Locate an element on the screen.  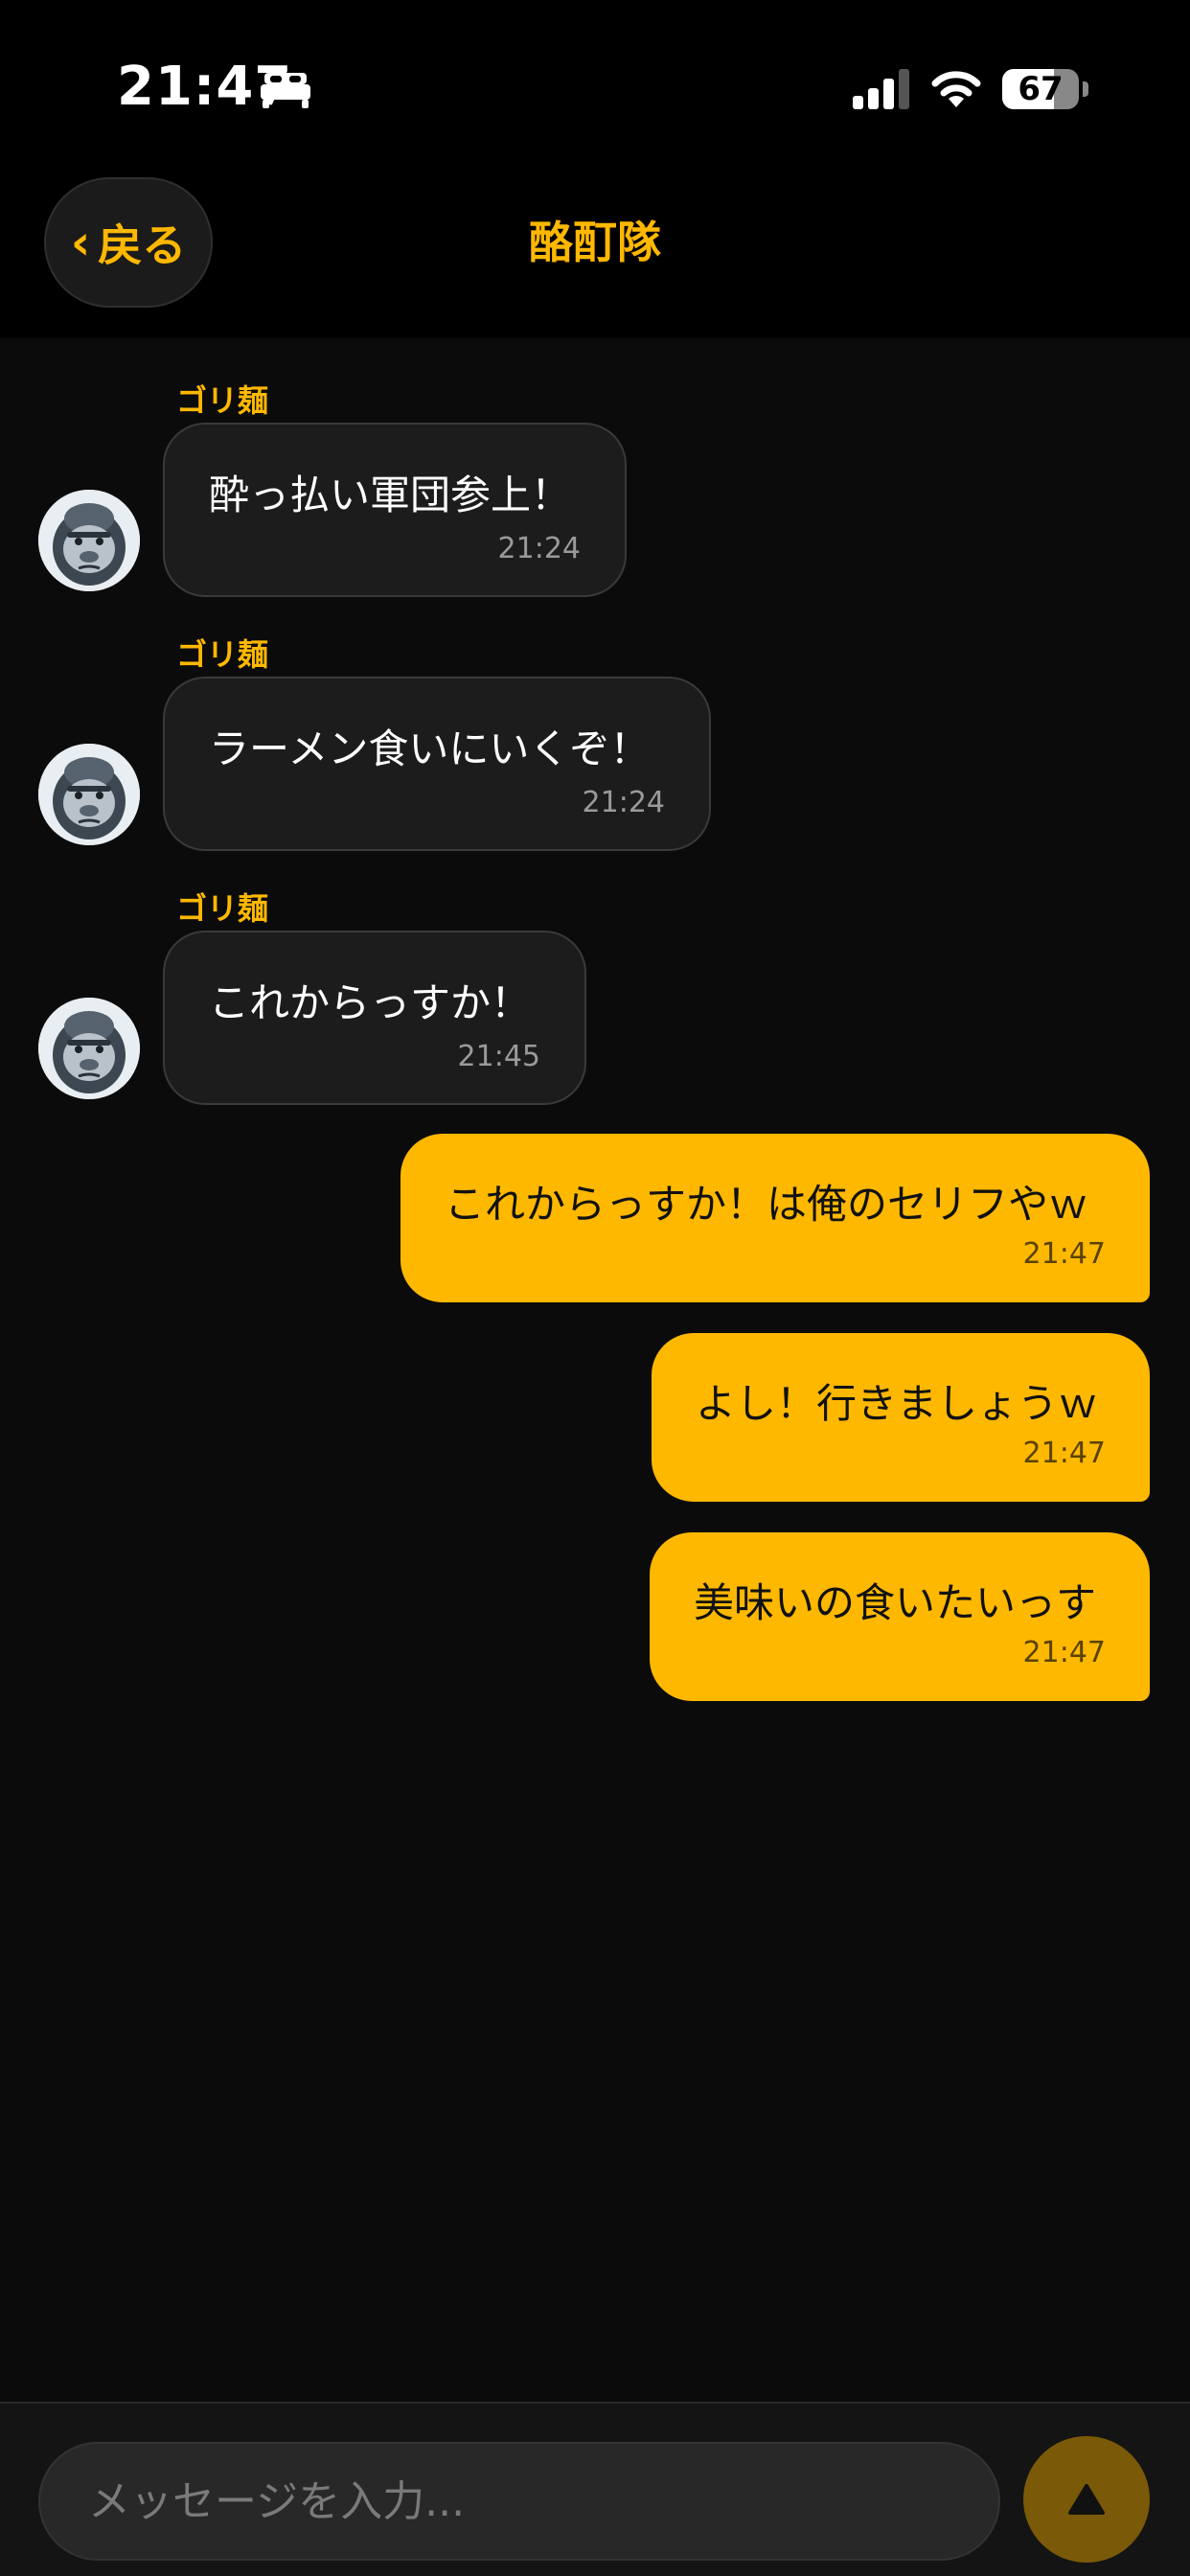
message-bubble-outgoing: 美味いの食いたいっす 21:47 is located at coordinates (900, 1616).